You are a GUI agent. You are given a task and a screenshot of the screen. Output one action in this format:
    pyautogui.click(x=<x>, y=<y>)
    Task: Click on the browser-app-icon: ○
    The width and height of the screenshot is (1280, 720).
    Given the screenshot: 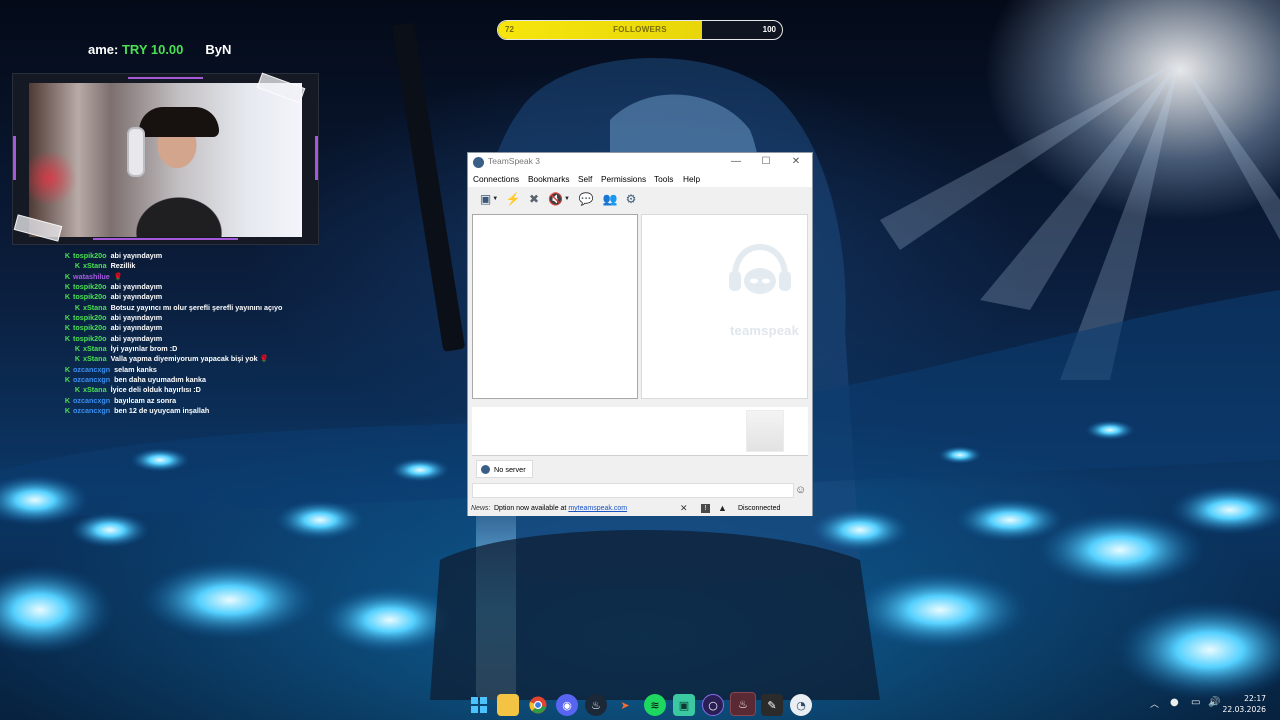 What is the action you would take?
    pyautogui.click(x=713, y=705)
    